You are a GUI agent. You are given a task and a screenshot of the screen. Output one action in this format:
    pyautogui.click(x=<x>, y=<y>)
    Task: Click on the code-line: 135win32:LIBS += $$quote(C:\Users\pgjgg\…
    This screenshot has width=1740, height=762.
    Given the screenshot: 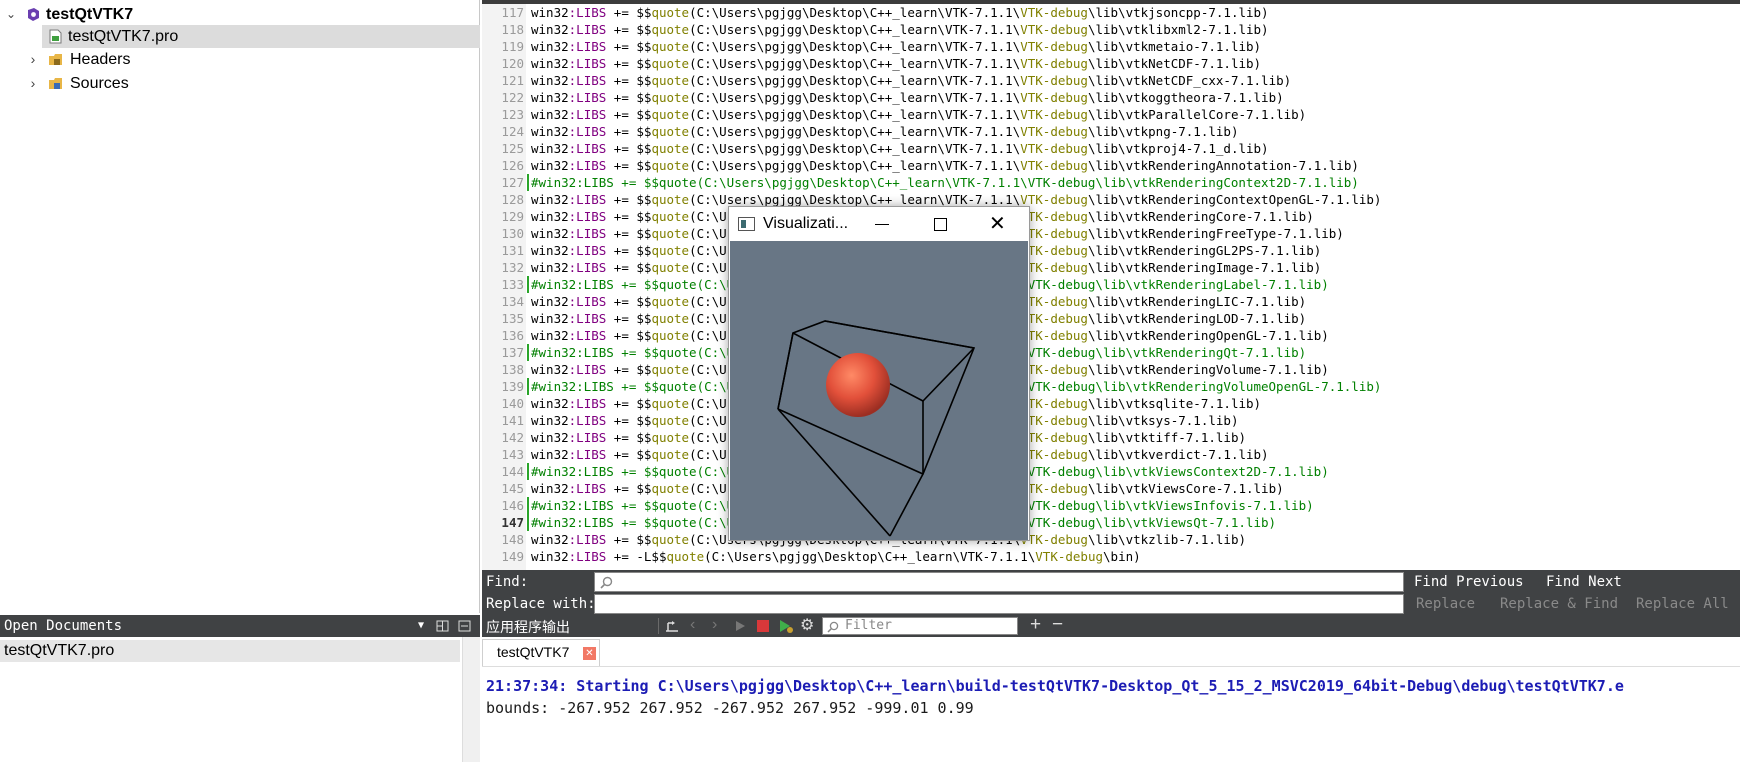 What is the action you would take?
    pyautogui.click(x=1111, y=318)
    